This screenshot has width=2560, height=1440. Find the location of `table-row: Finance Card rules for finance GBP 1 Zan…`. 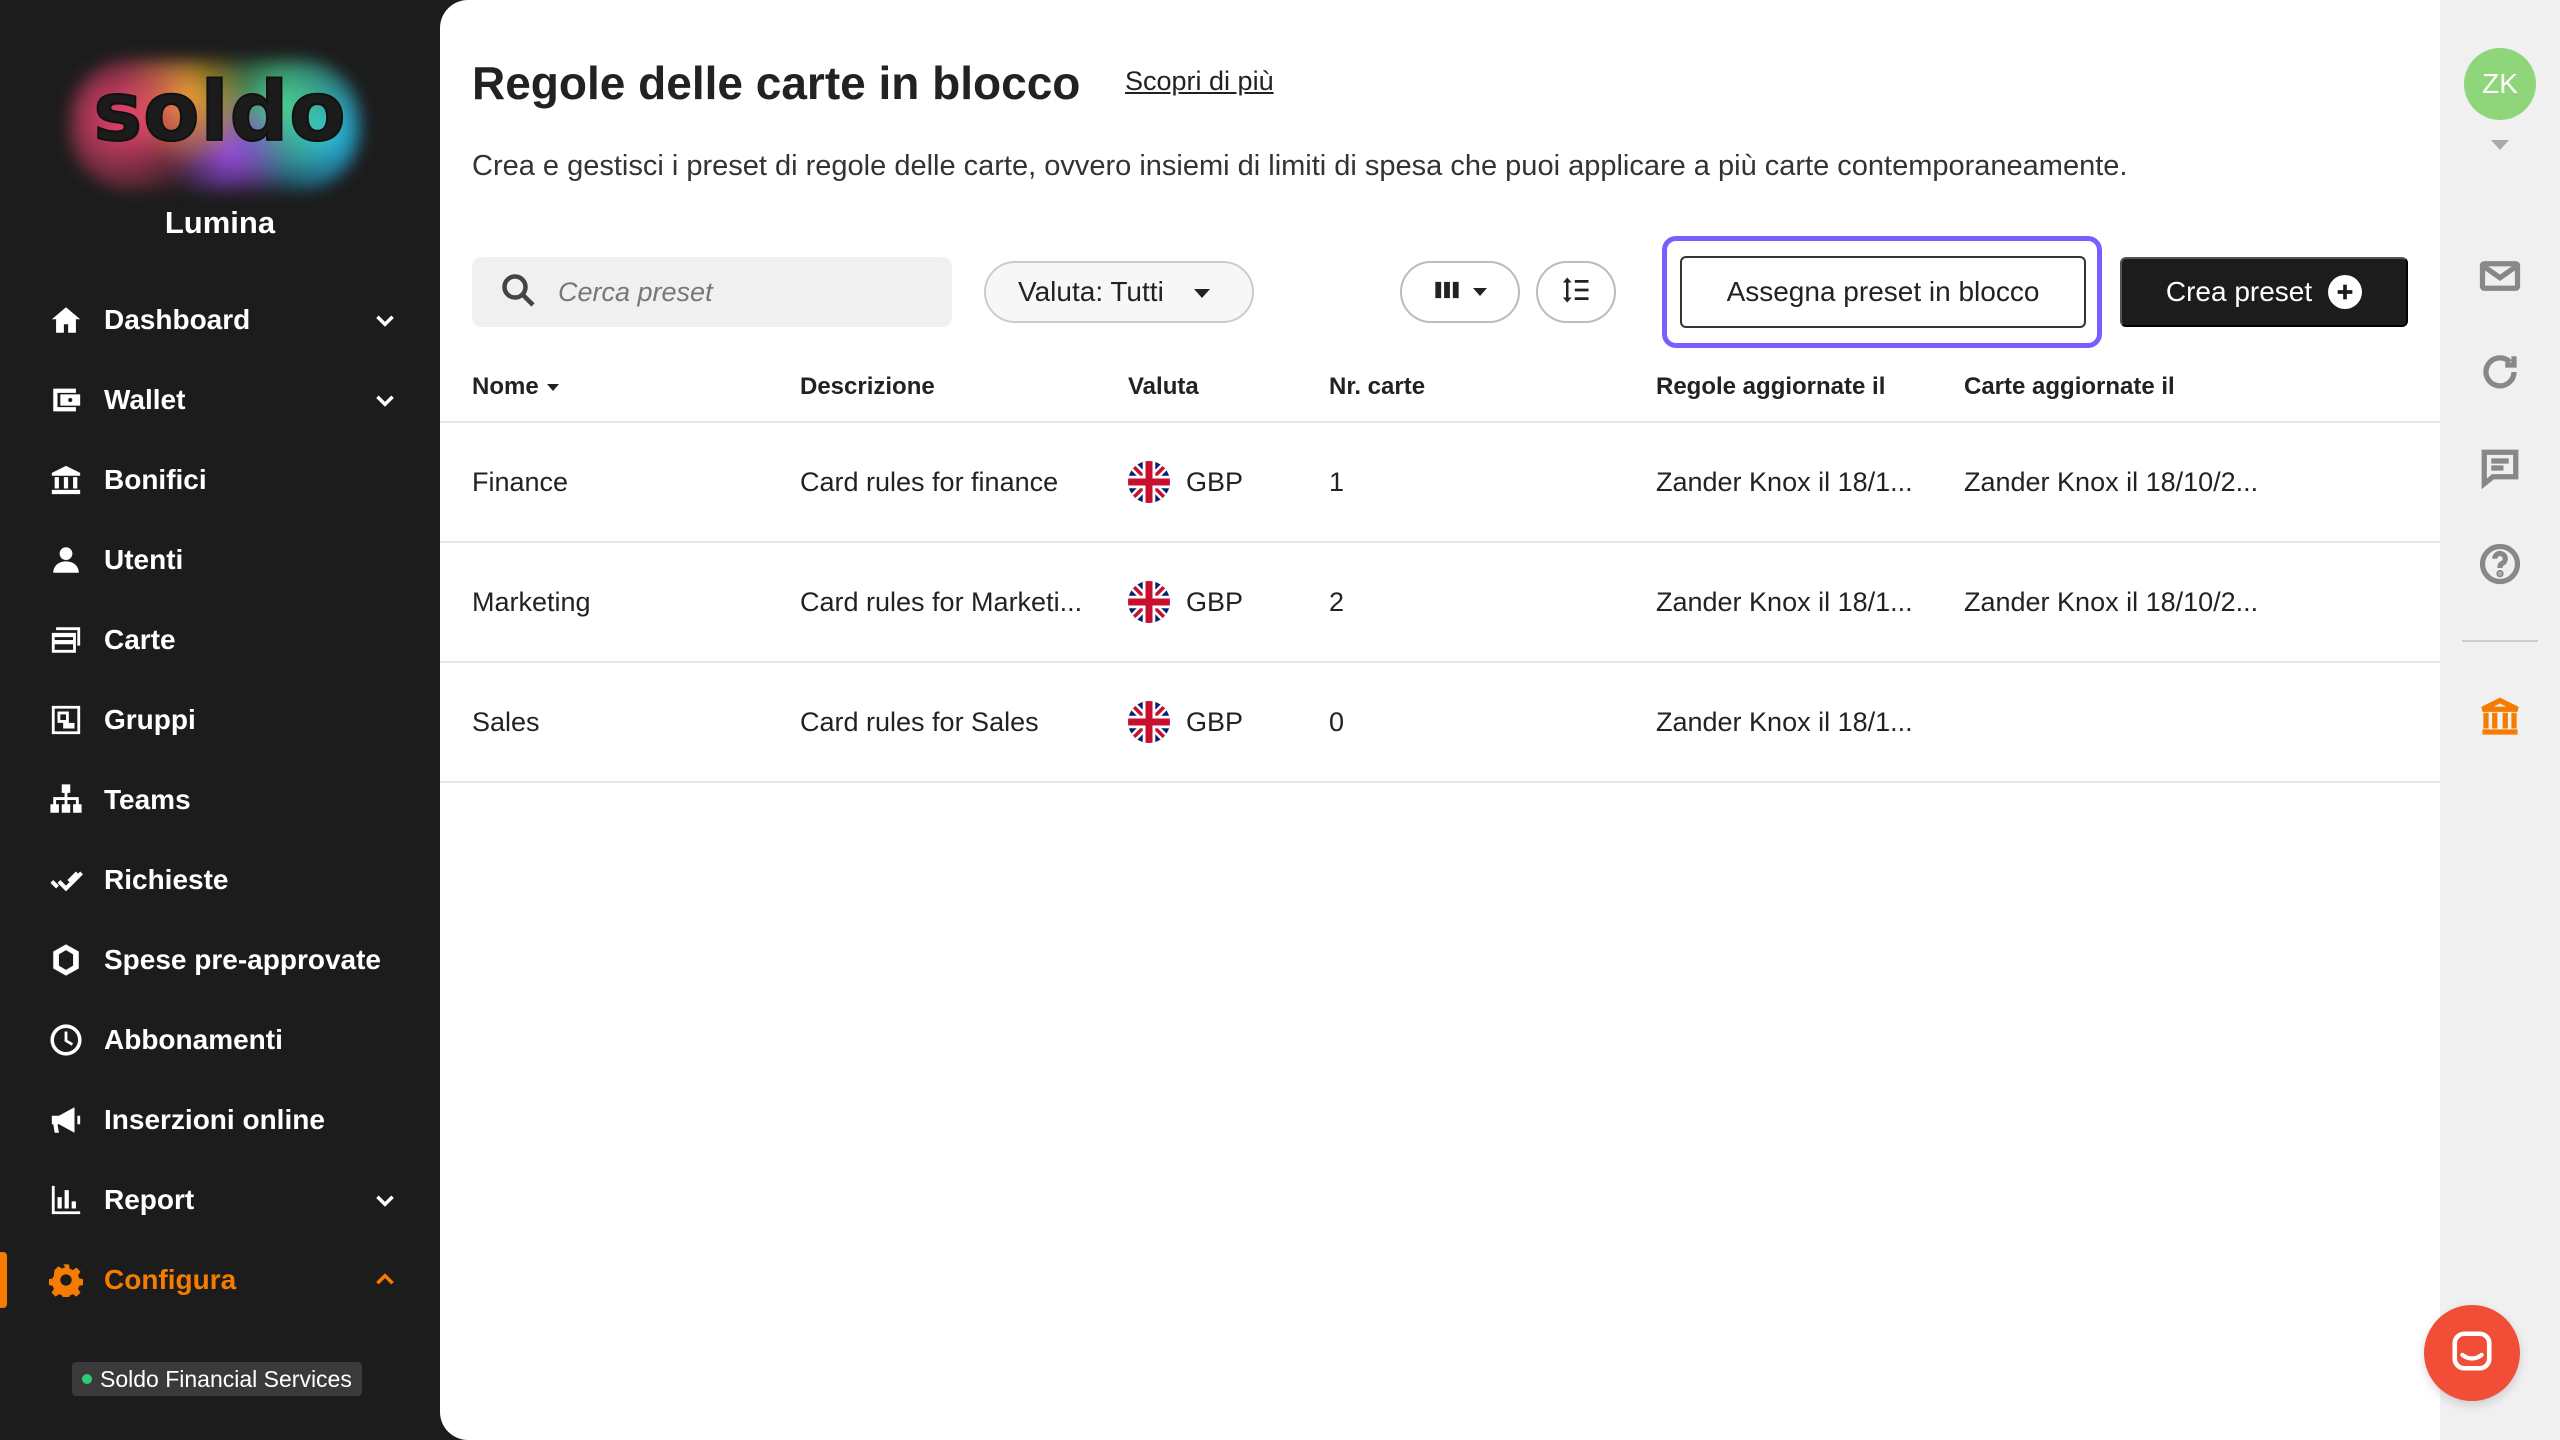

table-row: Finance Card rules for finance GBP 1 Zan… is located at coordinates (1440, 483).